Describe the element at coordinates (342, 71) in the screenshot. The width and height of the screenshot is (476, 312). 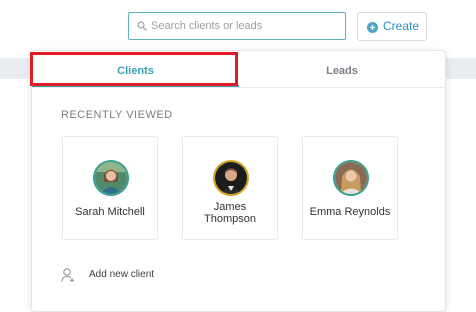
I see `tab-leads: Leads` at that location.